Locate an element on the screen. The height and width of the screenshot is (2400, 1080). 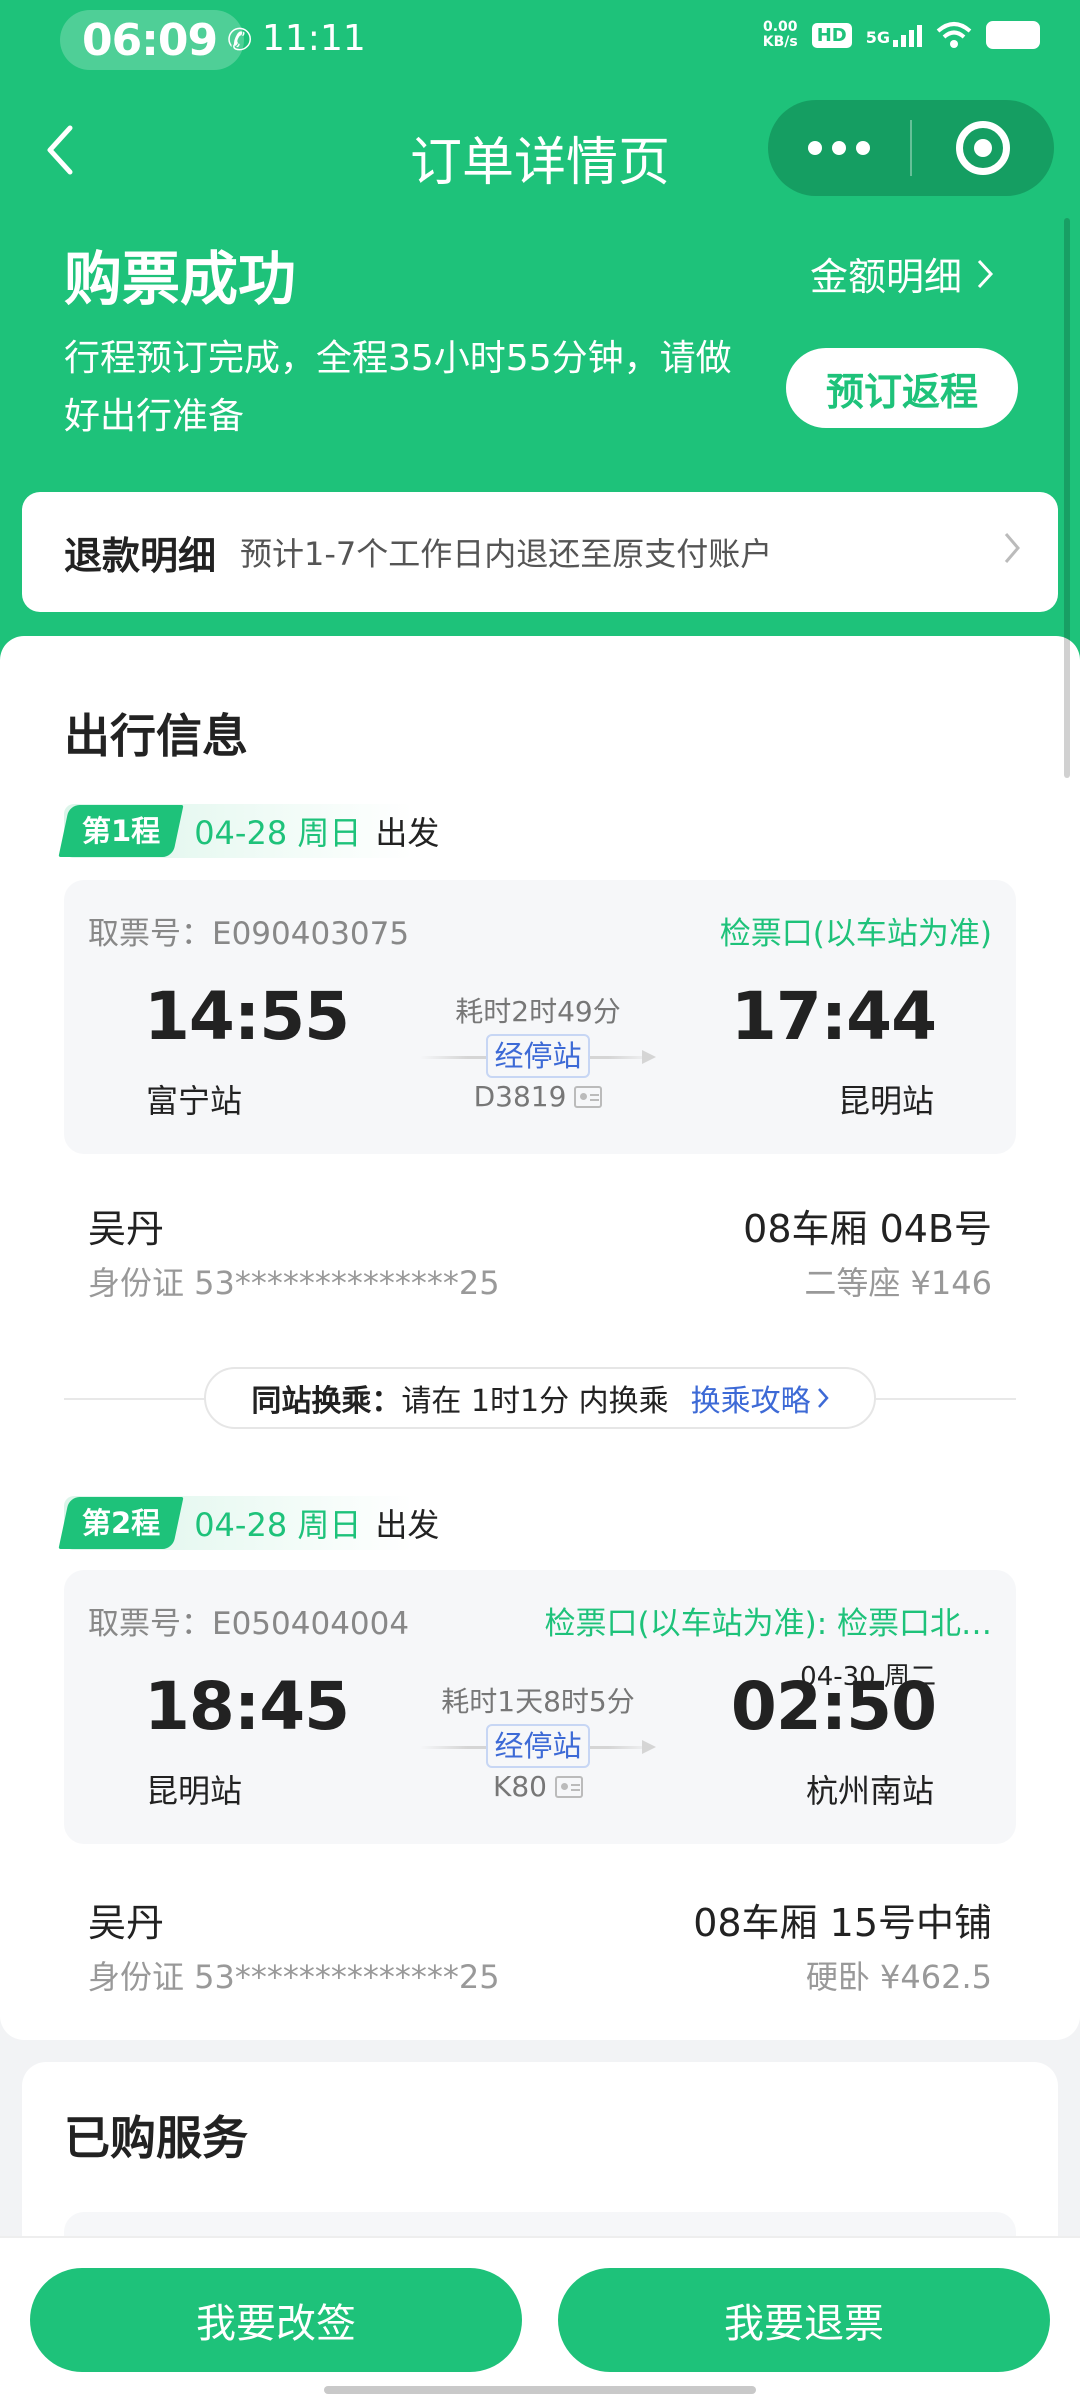
train-number-row: D3819 is located at coordinates (538, 1096).